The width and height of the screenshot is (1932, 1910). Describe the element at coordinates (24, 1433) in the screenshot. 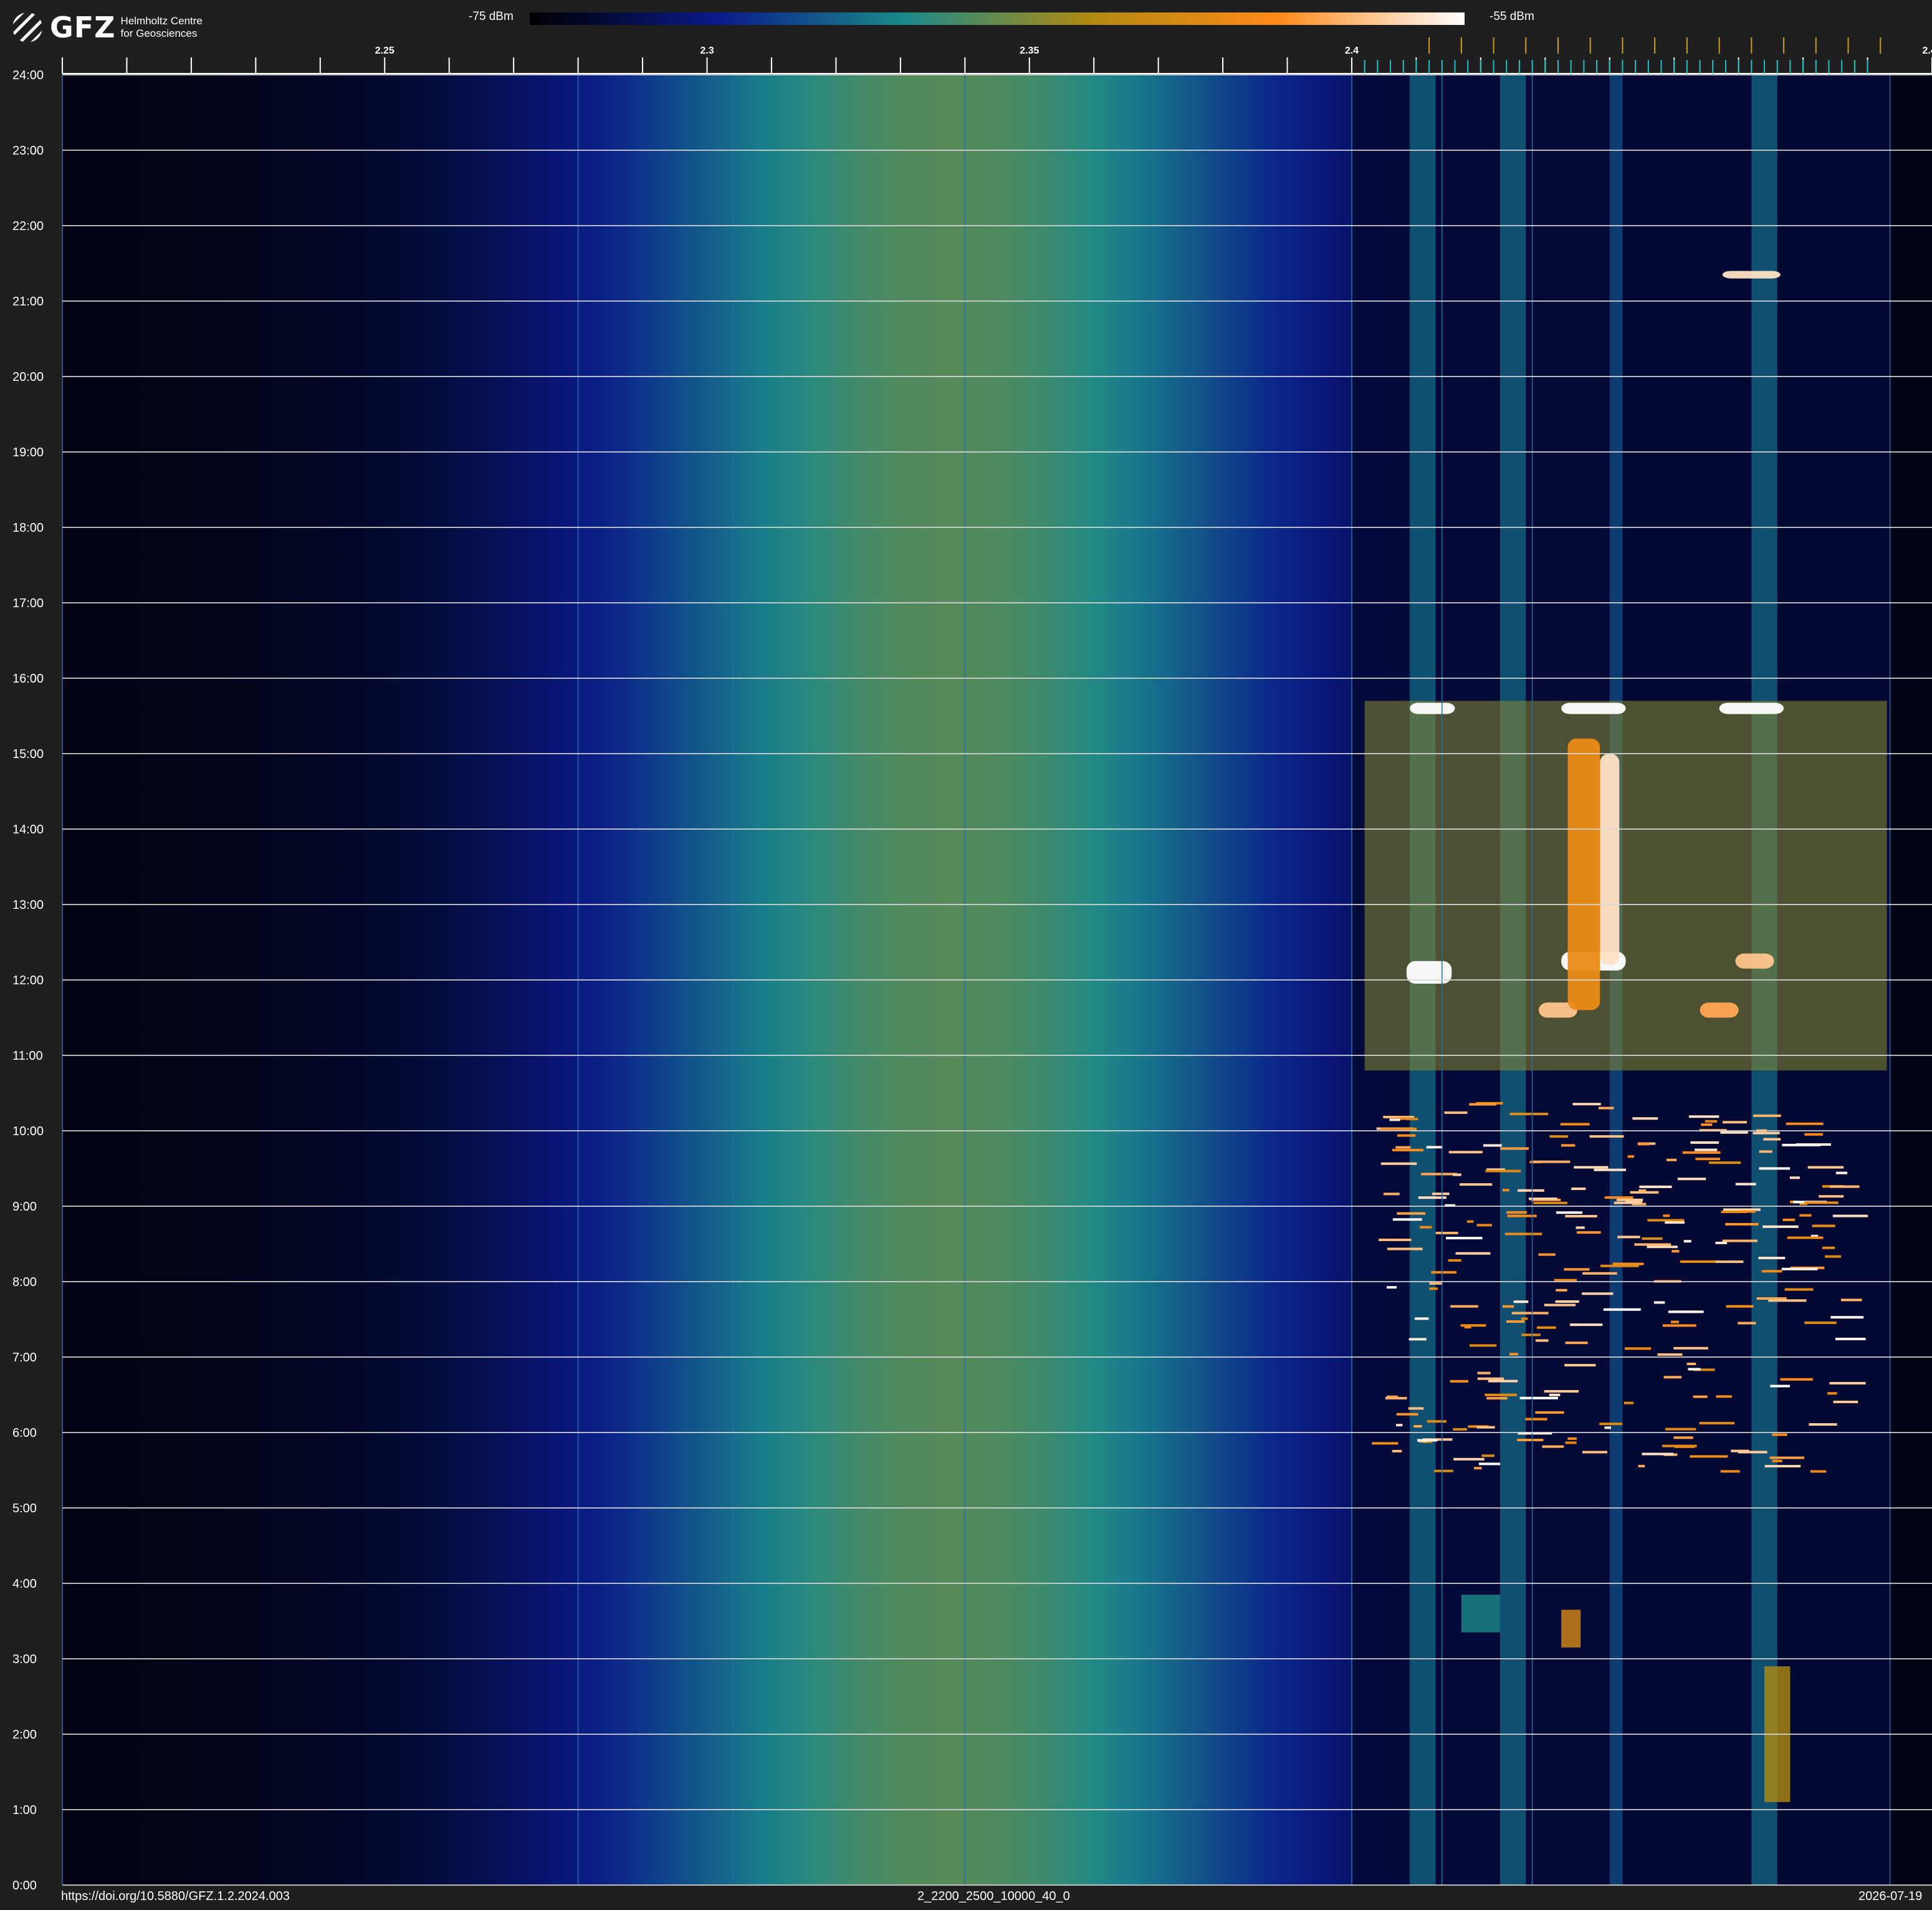

I see `y-tick-label: 6:00` at that location.